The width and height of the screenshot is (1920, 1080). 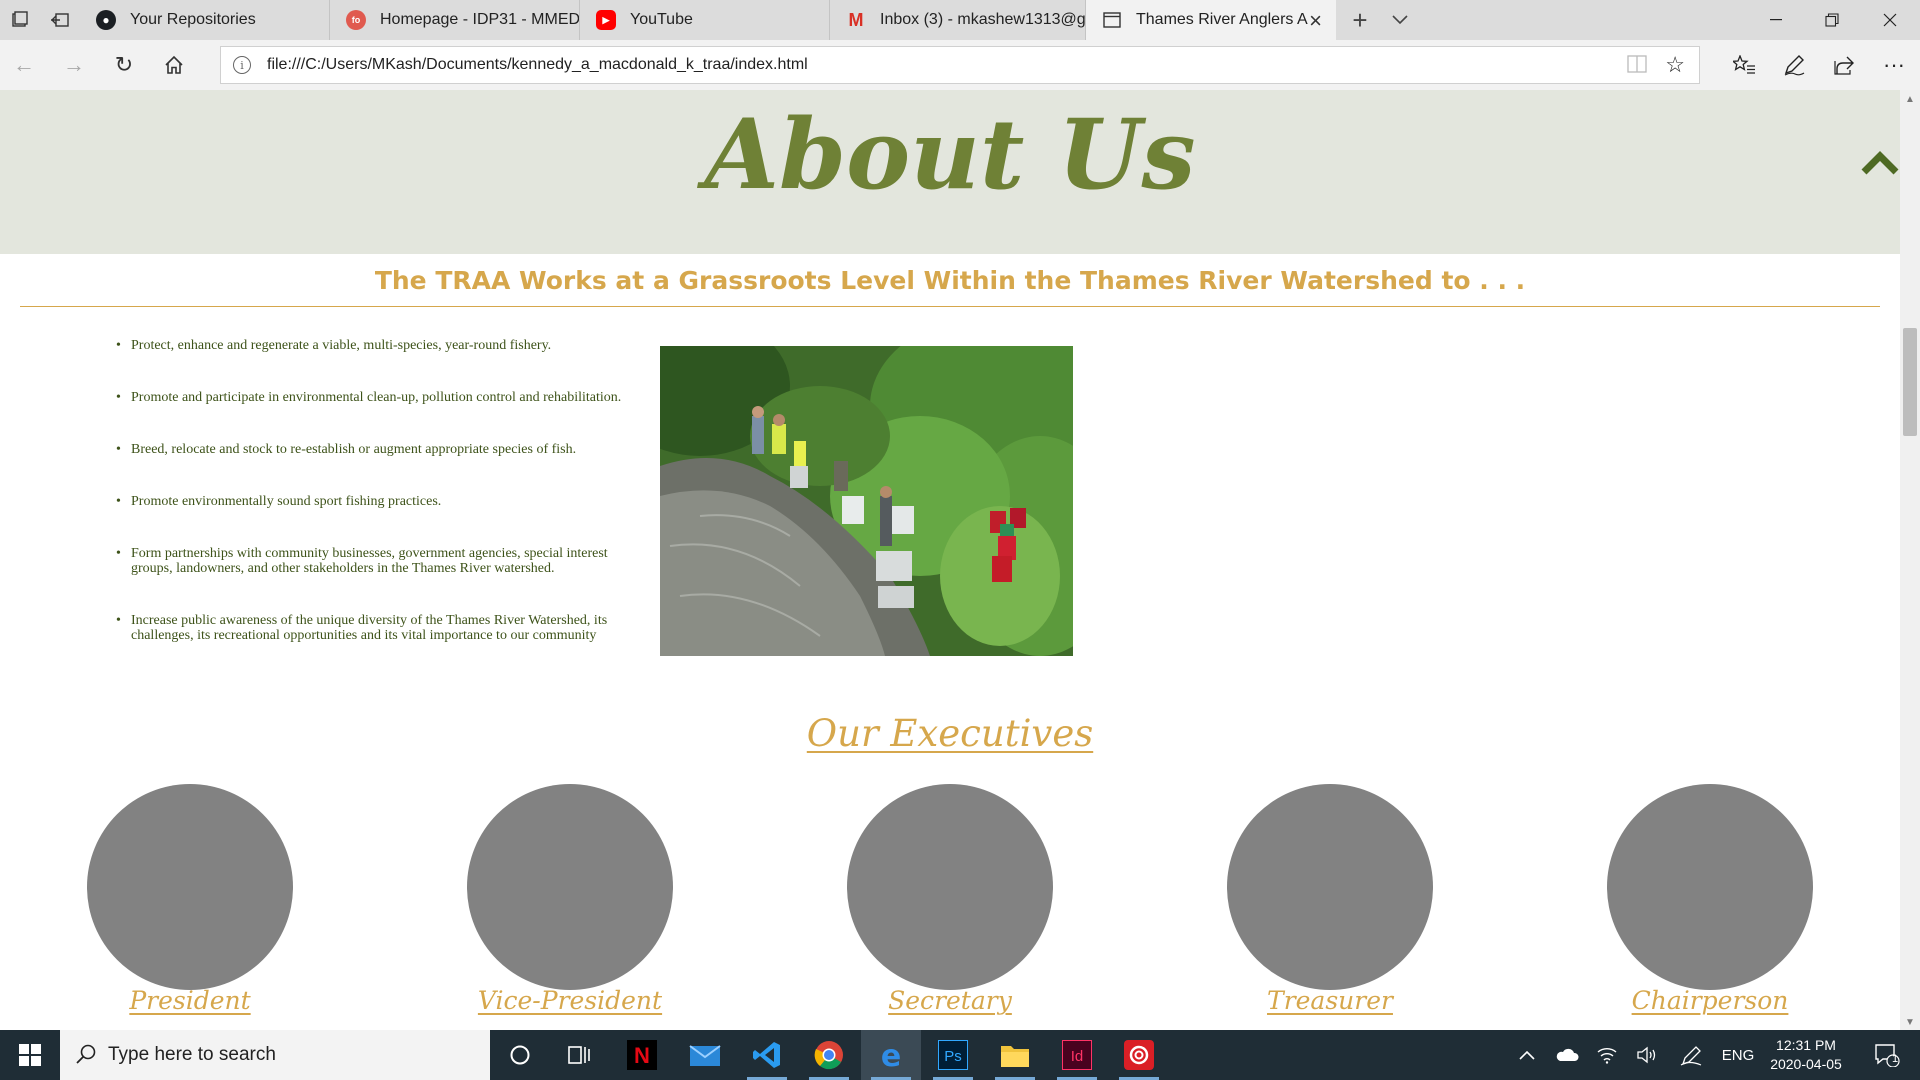 I want to click on cortana-icon, so click(x=520, y=1055).